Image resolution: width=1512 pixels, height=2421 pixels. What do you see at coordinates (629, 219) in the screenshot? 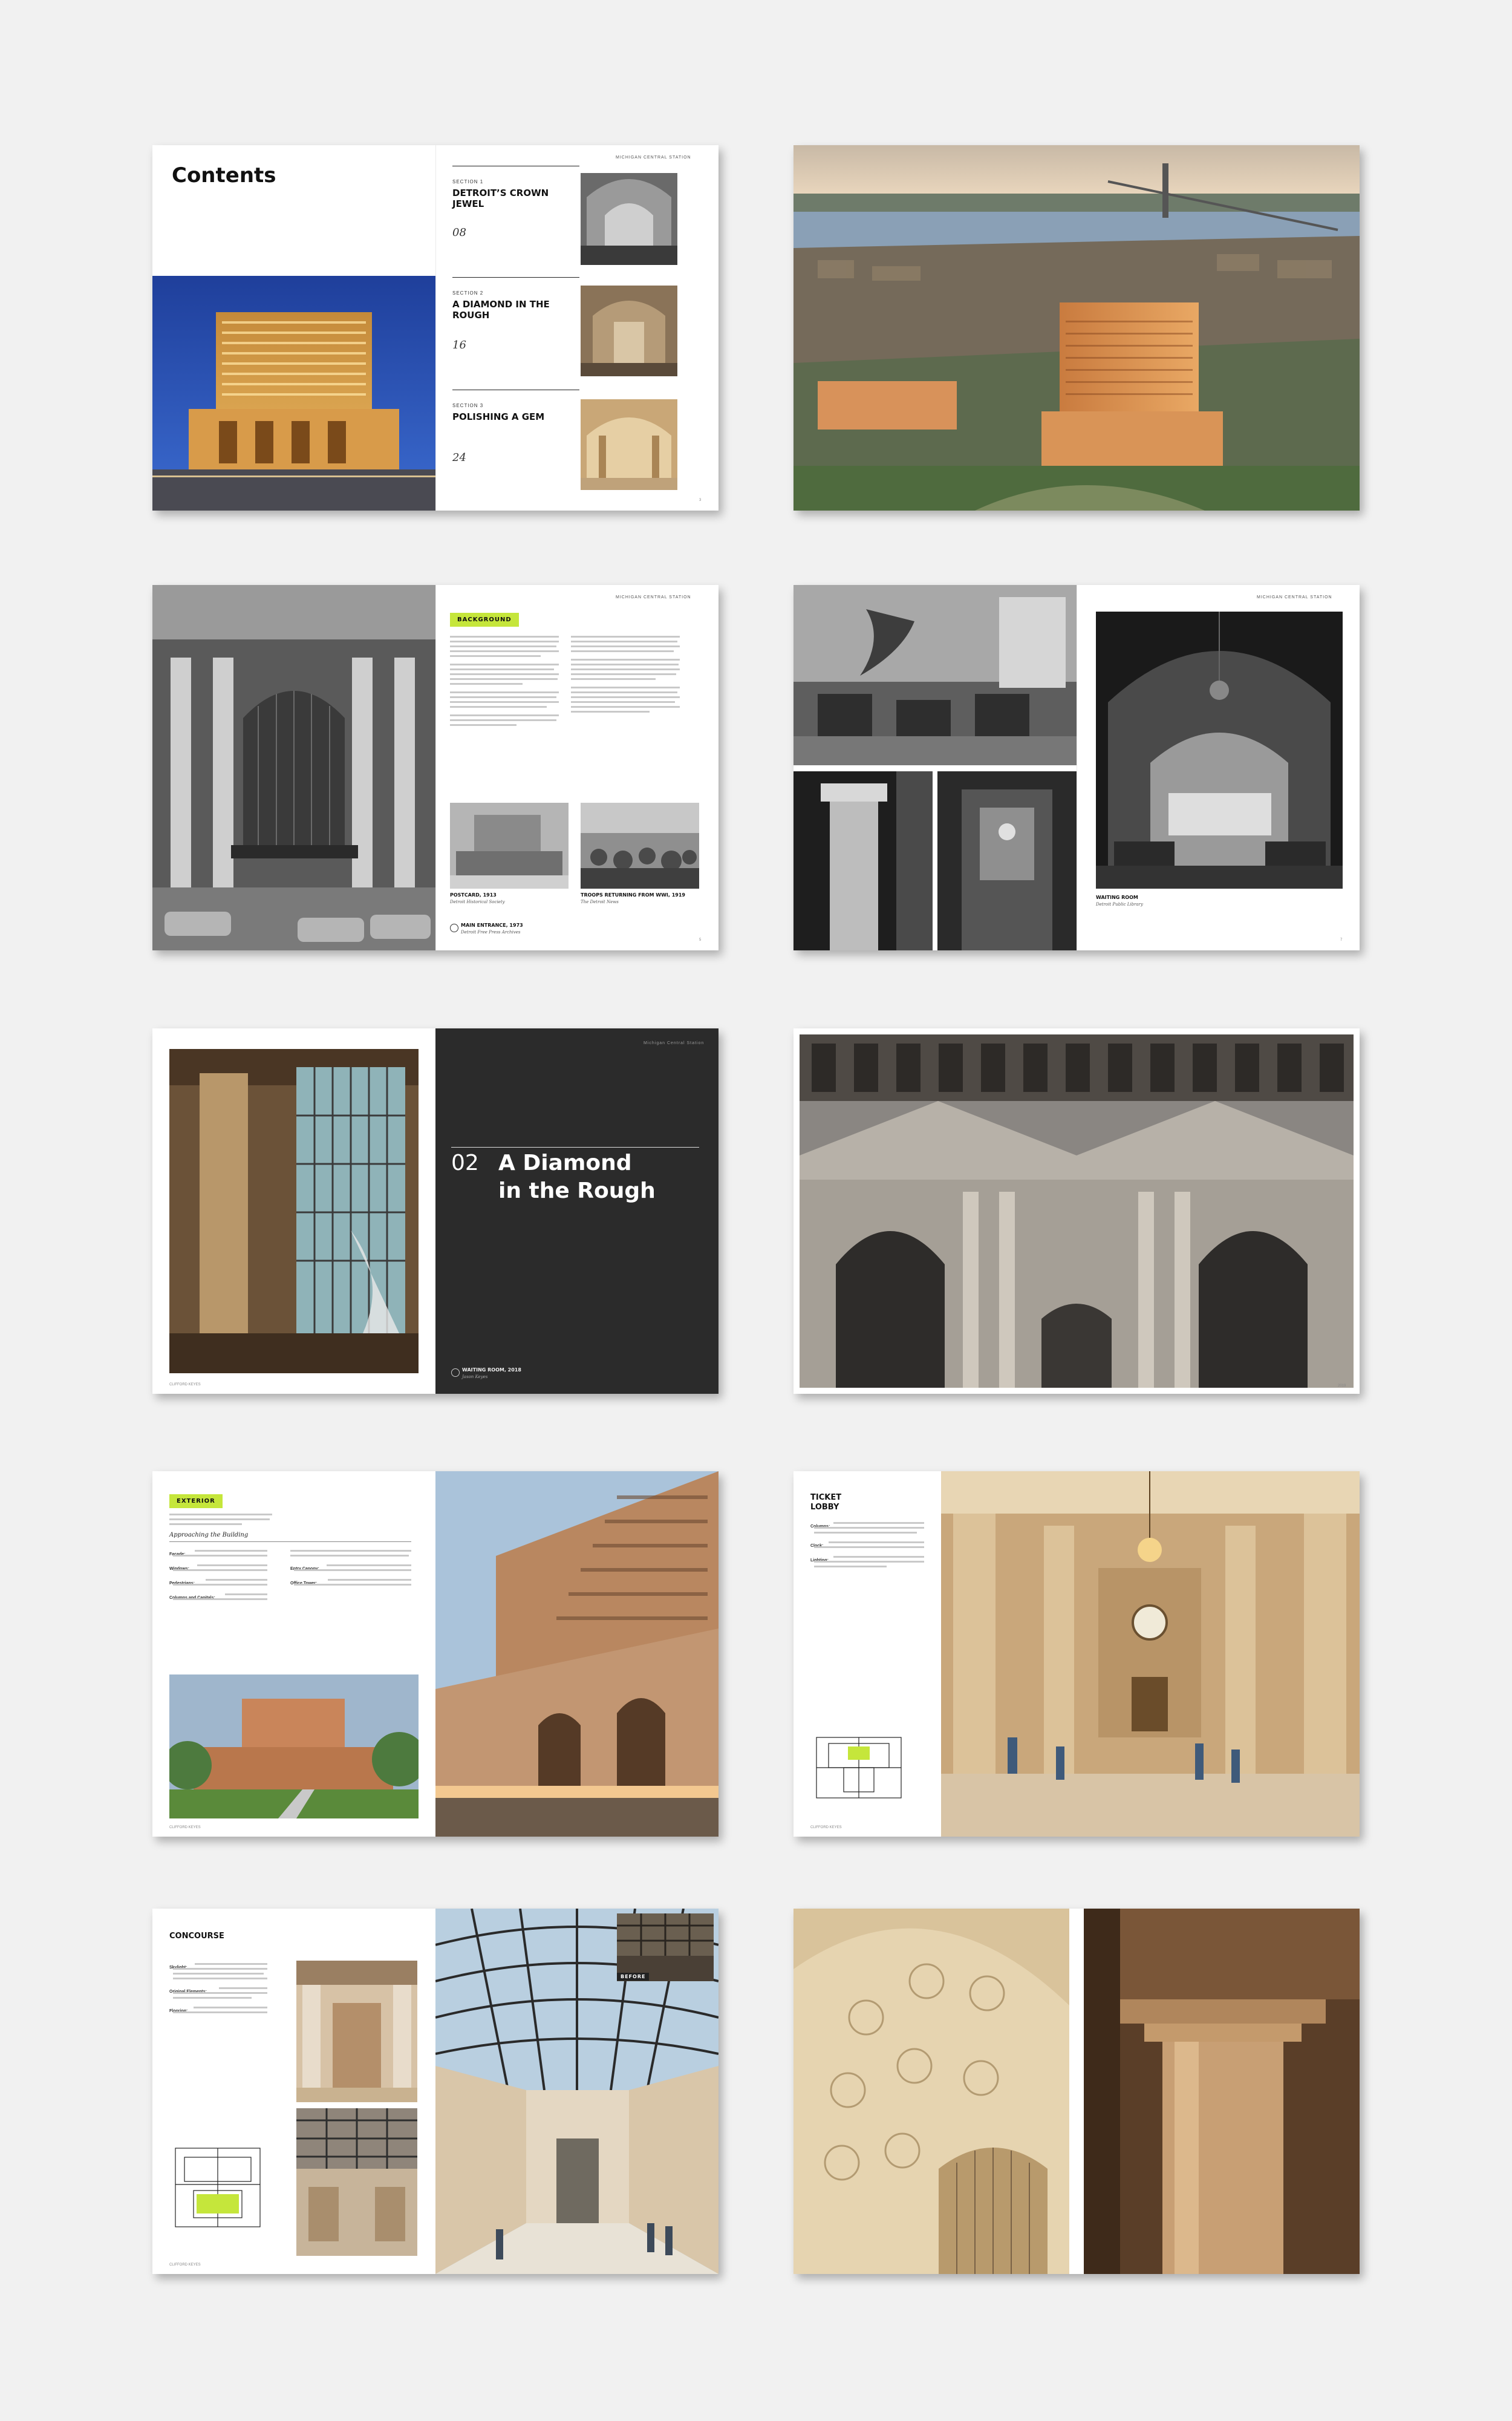
I see `photo-historic-interior` at bounding box center [629, 219].